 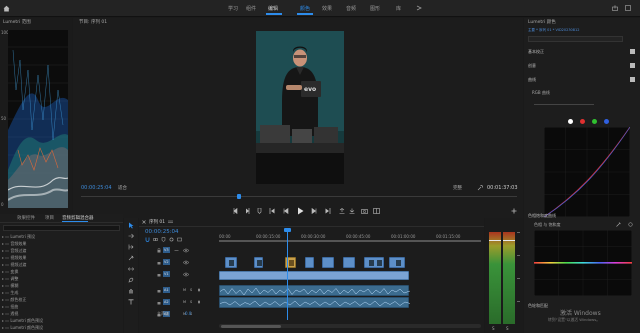 What do you see at coordinates (493, 328) in the screenshot?
I see `solo-left-button: S` at bounding box center [493, 328].